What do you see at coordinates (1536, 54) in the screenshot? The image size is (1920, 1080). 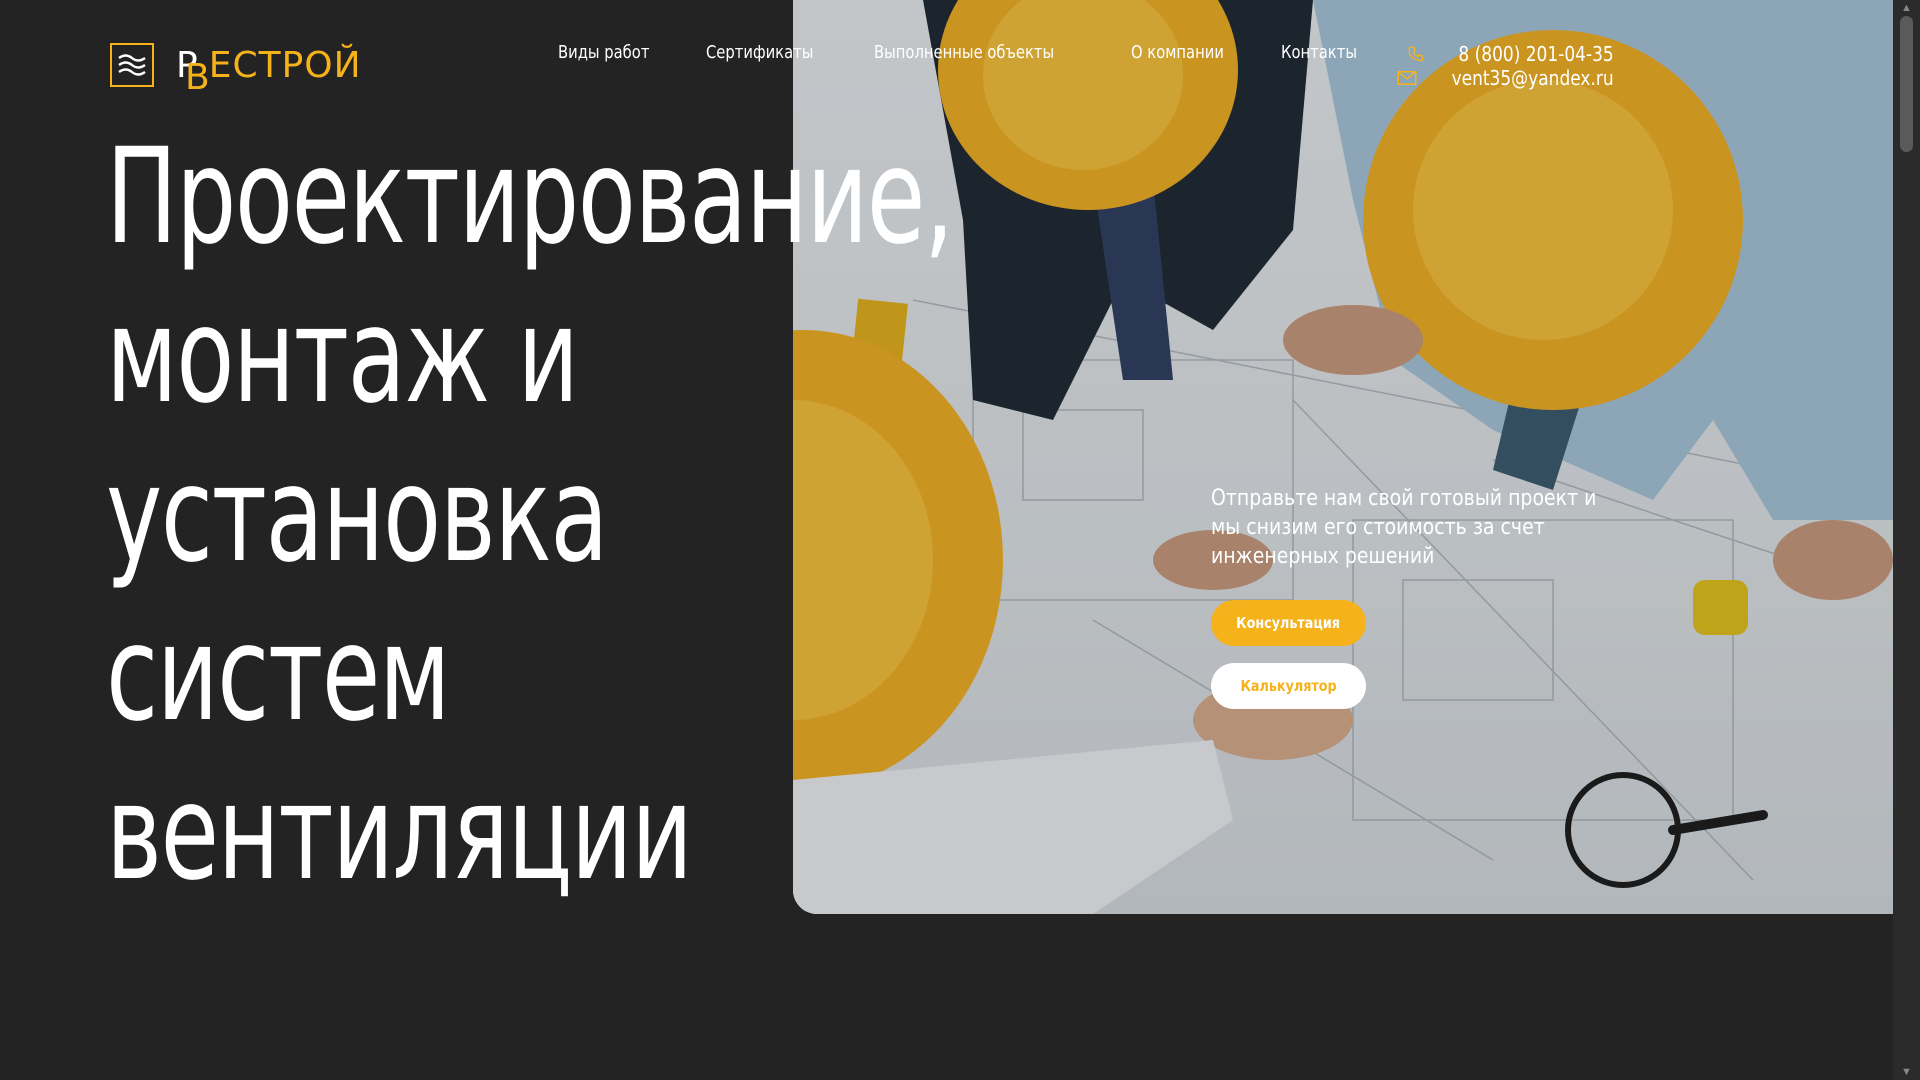 I see `phone-number: 8 (800) 201-04-35` at bounding box center [1536, 54].